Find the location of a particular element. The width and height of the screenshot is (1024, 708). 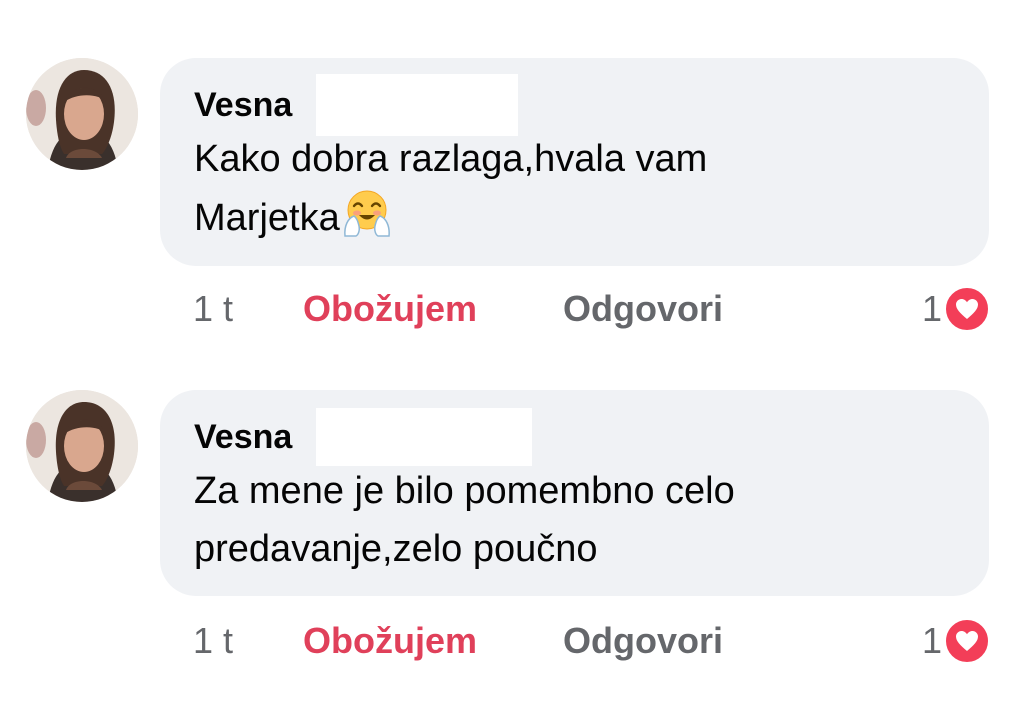

comment-text: Kako dobra razlaga,hvala vam Marjetka is located at coordinates (576, 188).